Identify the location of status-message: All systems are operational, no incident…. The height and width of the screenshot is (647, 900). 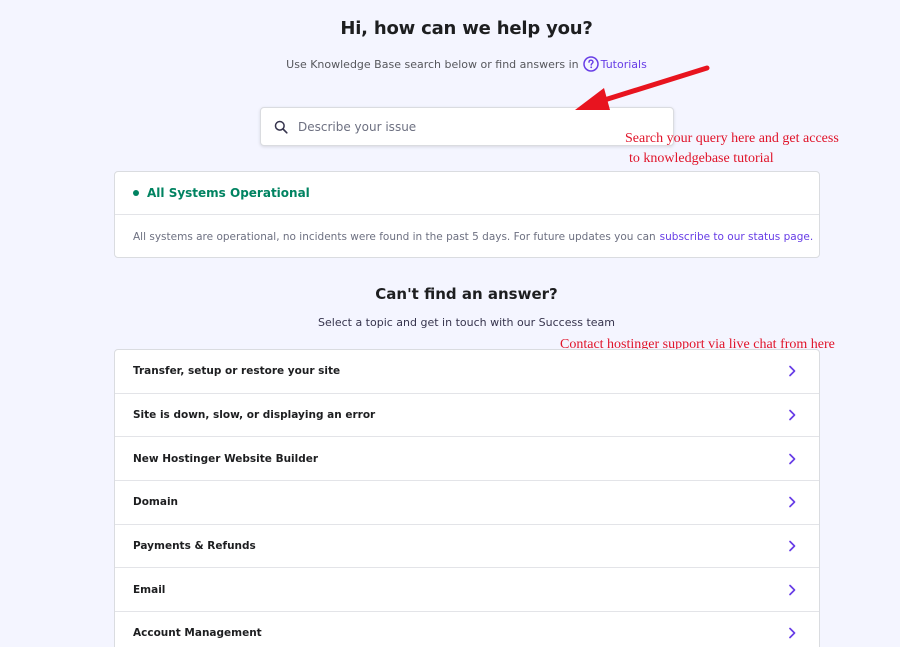
(394, 236).